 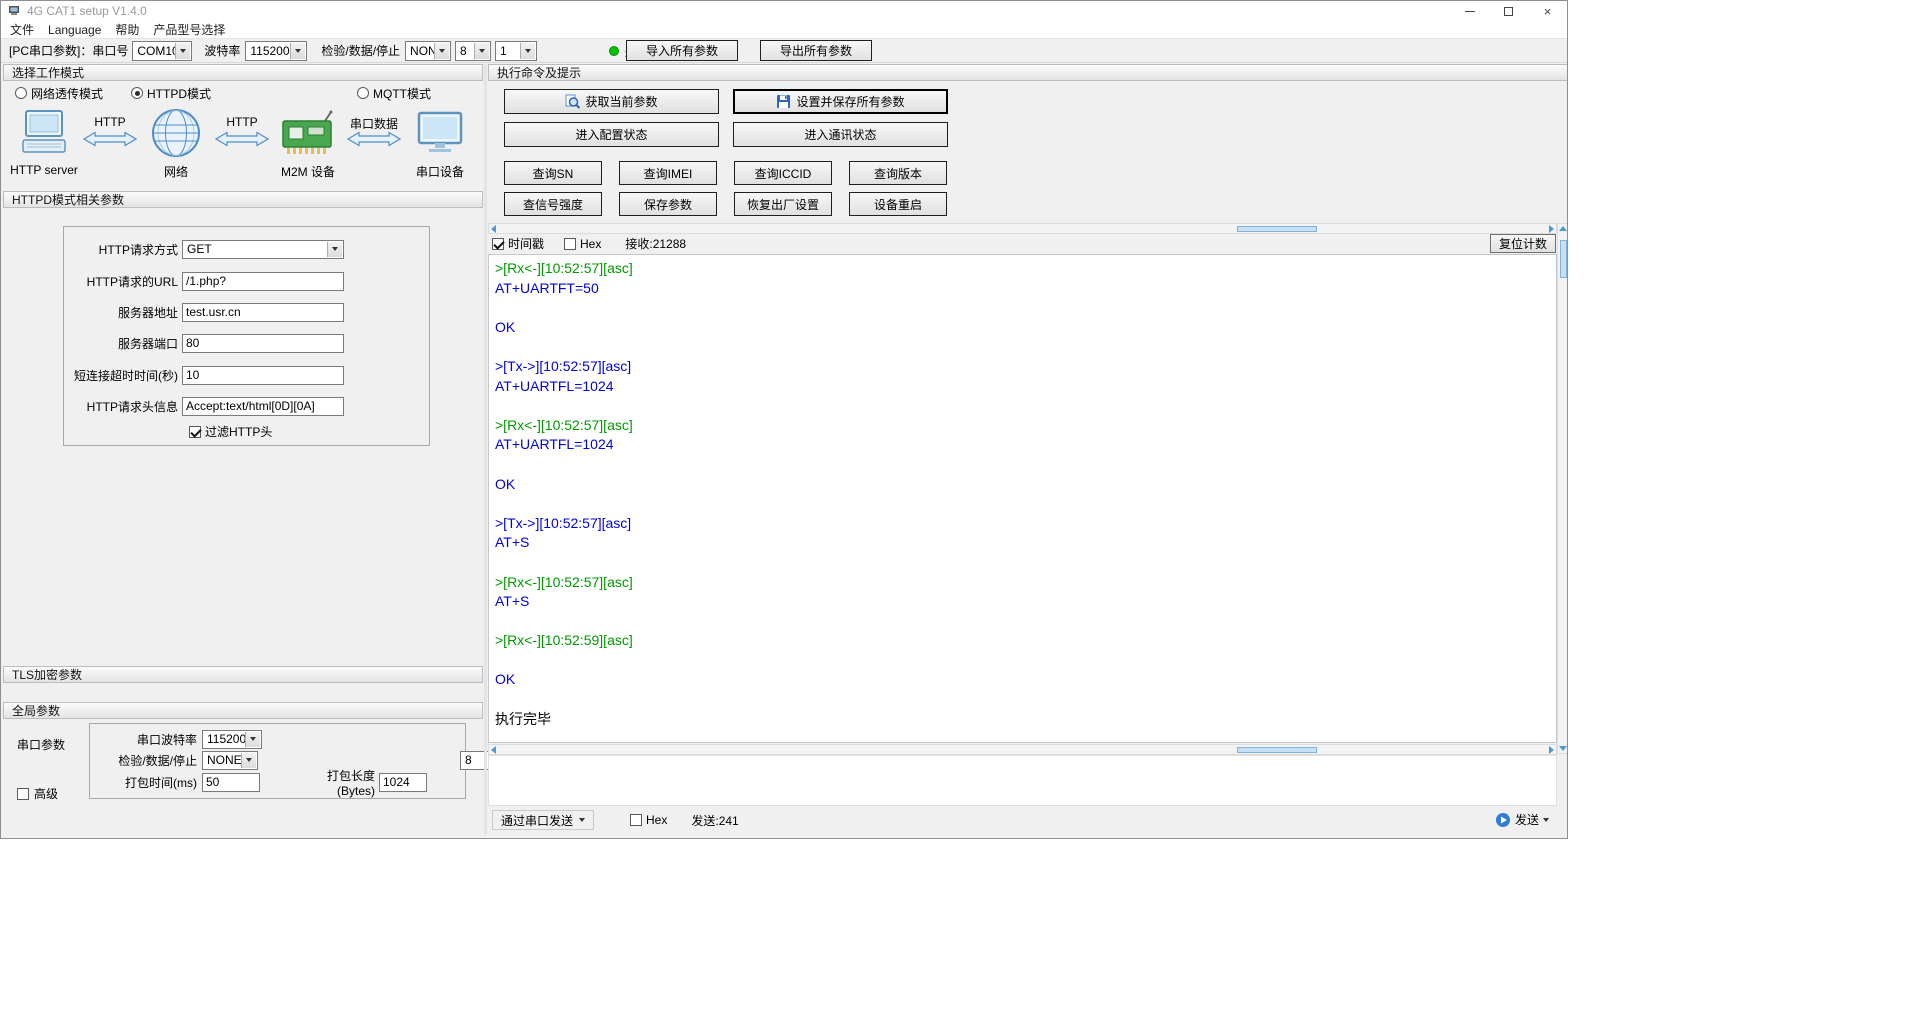 What do you see at coordinates (543, 820) in the screenshot?
I see `send-via-select: 通过串口发送` at bounding box center [543, 820].